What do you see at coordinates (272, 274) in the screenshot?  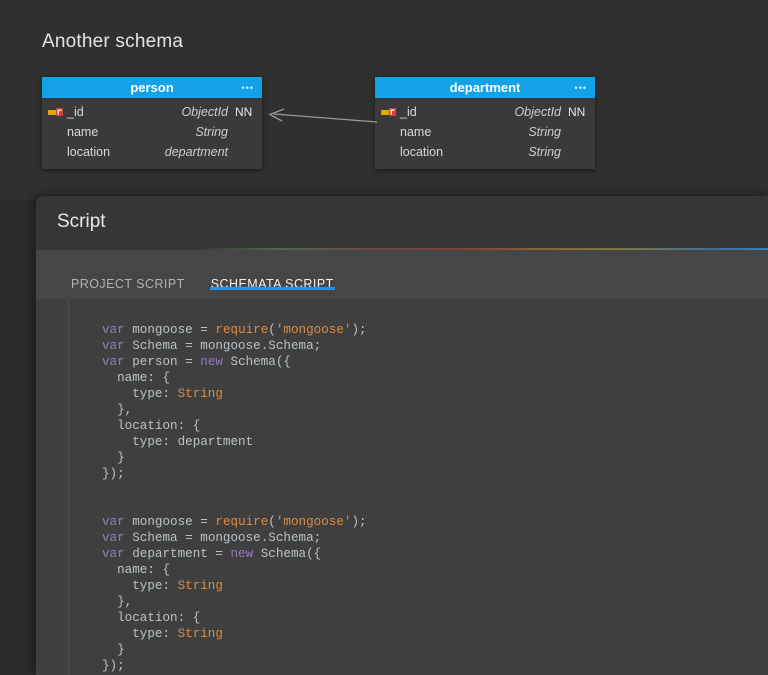 I see `tab-schemata-script: SCHEMATA SCRIPT` at bounding box center [272, 274].